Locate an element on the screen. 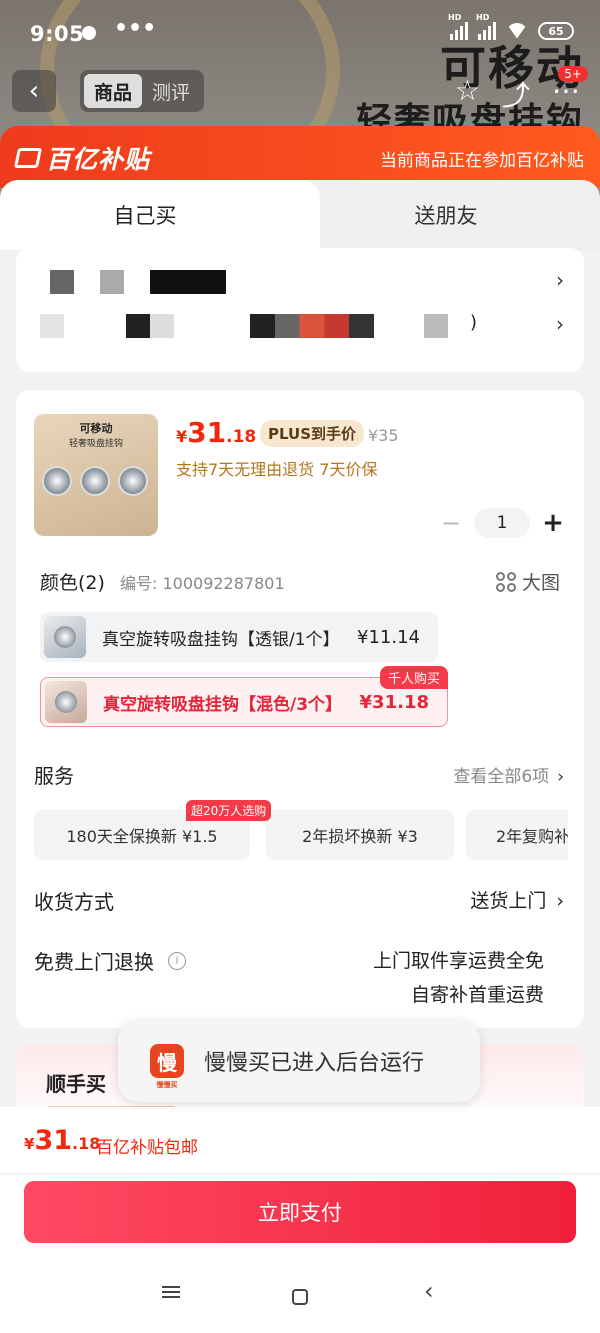 The height and width of the screenshot is (1333, 600). tab-gift: 送朋友 is located at coordinates (446, 215).